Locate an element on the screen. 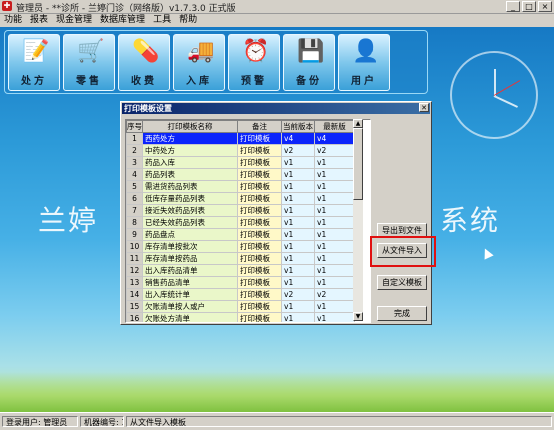  truck-icon: 🚚 is located at coordinates (201, 51).